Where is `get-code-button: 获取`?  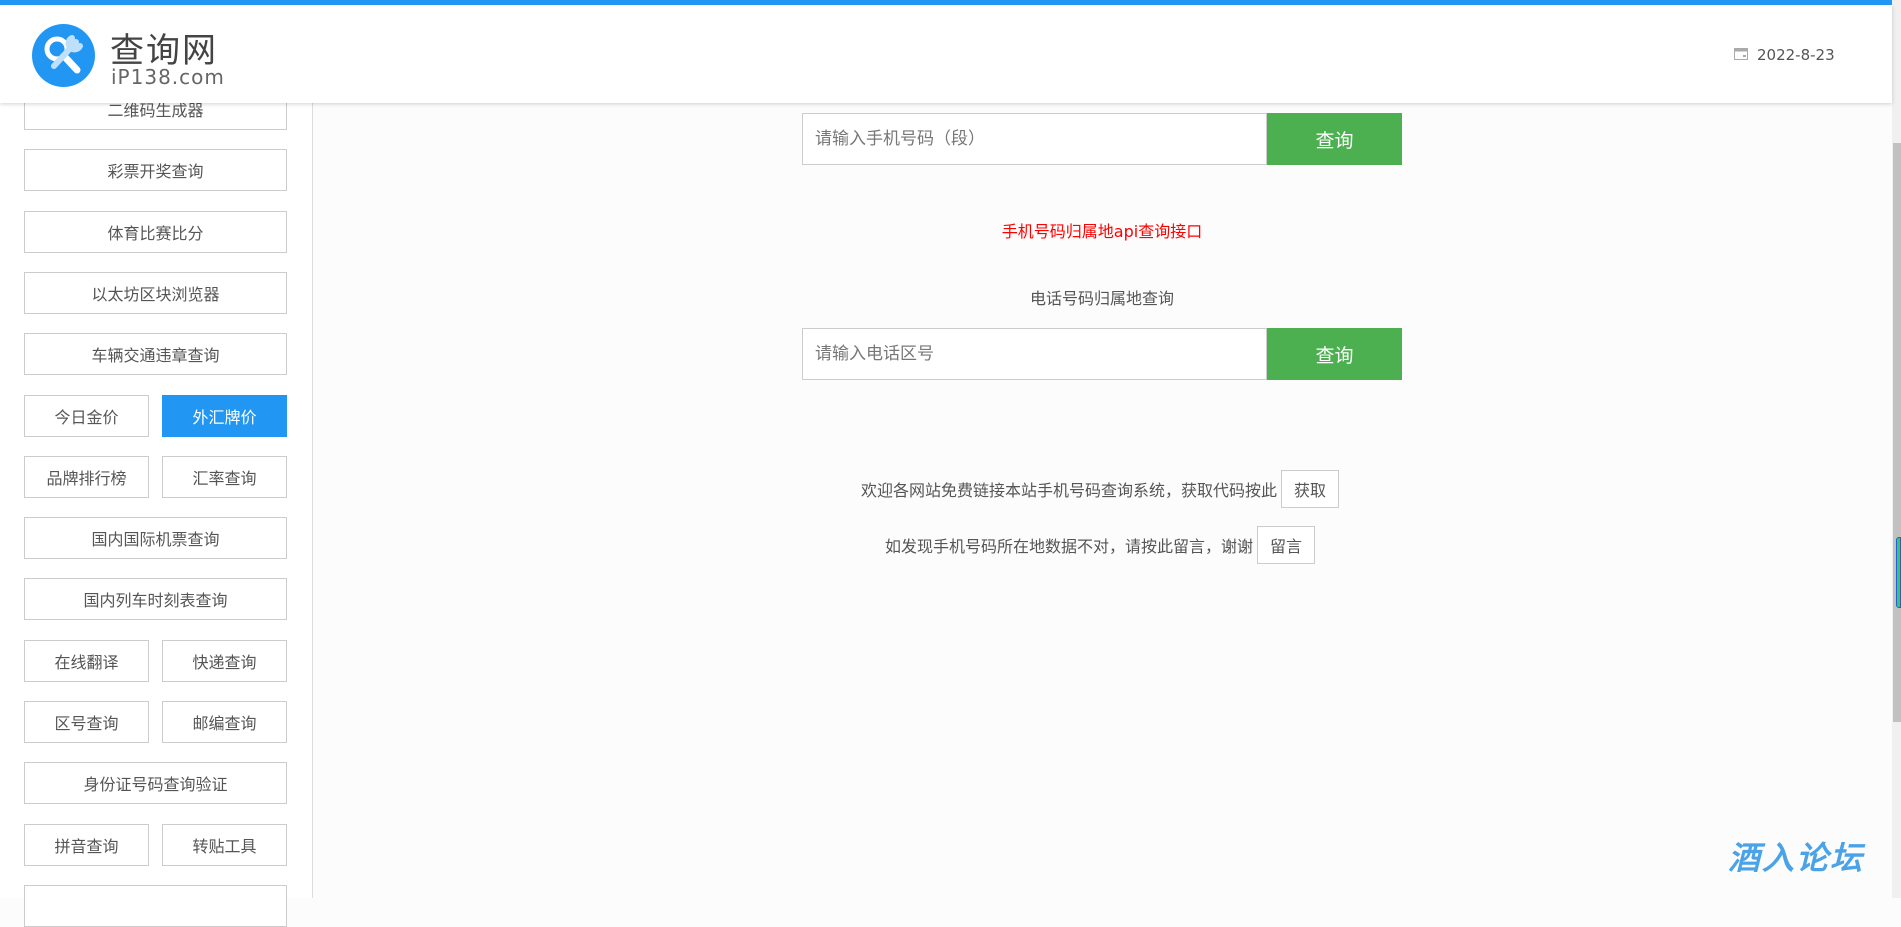
get-code-button: 获取 is located at coordinates (1310, 489).